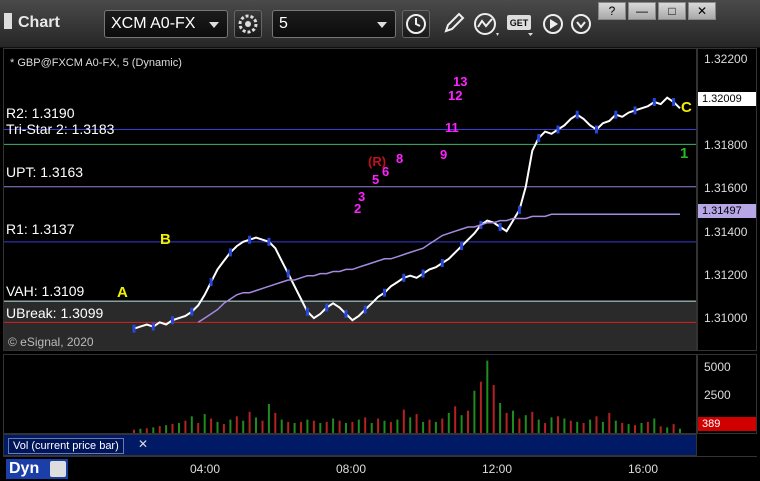  What do you see at coordinates (45, 172) in the screenshot?
I see `level-label-upt: UPT: 1.3163` at bounding box center [45, 172].